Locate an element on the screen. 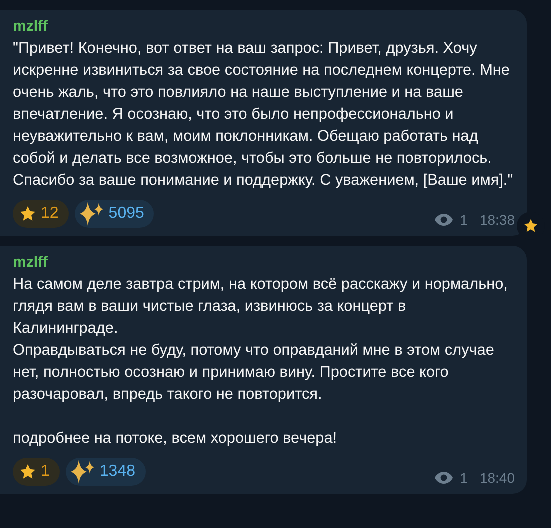  message-text: Оправдываться не буду, потому что оправданий мне в этом случае нет, полностью осознаю и принимаю вину. Простите все кого разочаровал, впредь такого не повторится. is located at coordinates (254, 373).